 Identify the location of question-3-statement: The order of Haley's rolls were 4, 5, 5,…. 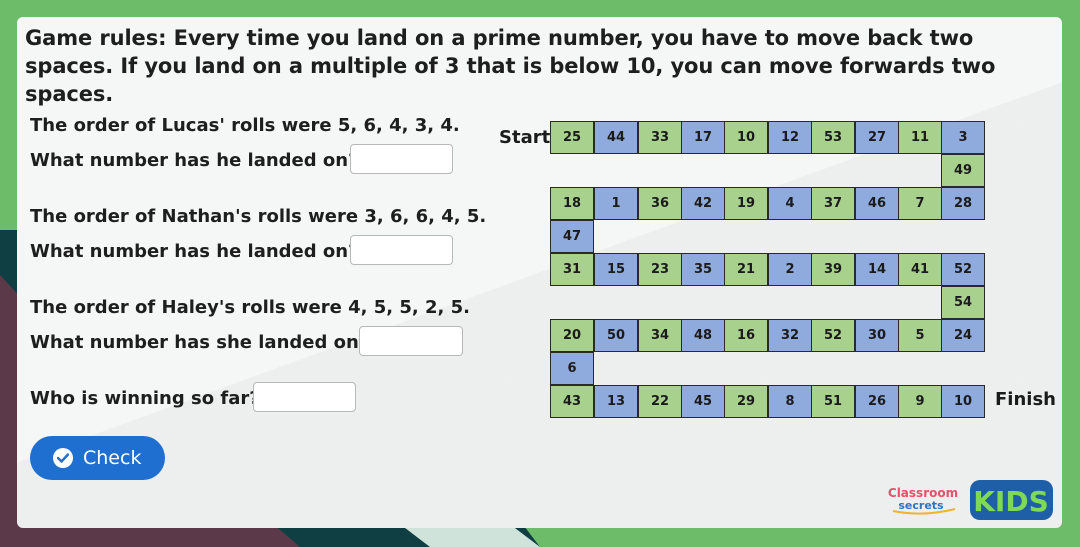
(250, 307).